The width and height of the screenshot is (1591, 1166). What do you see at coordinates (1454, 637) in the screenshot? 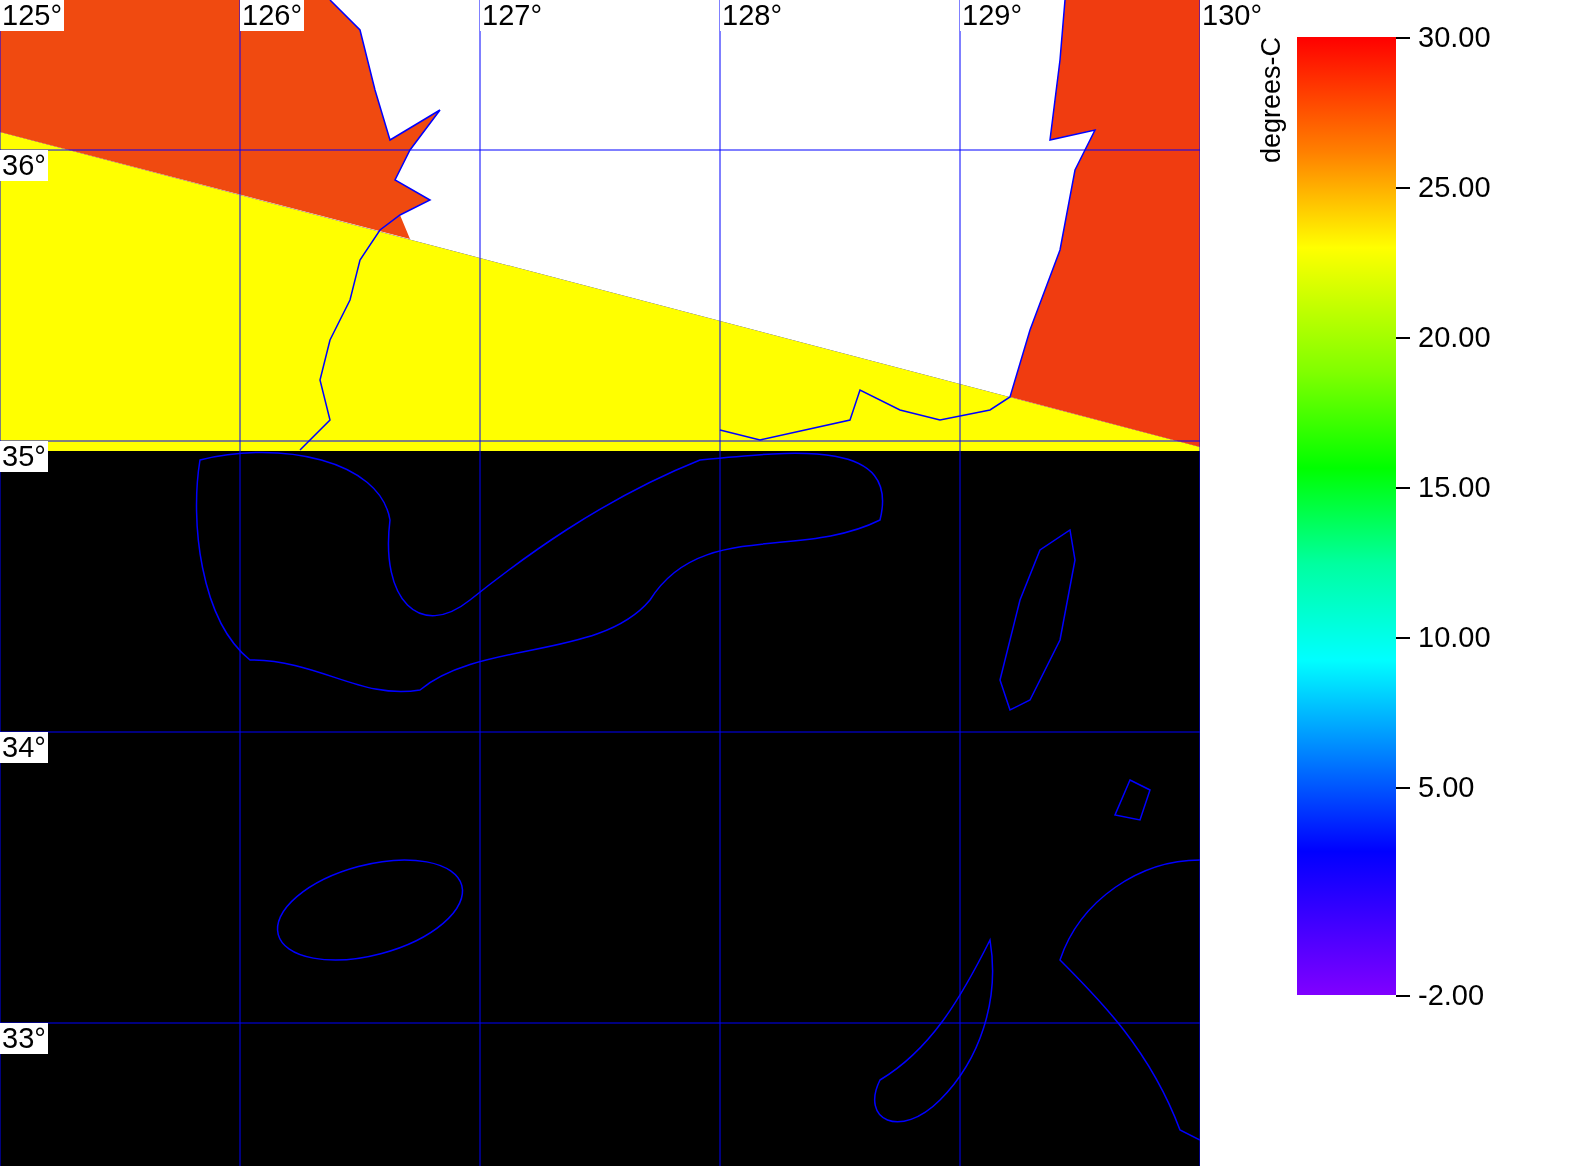
I see `colorbar-tick-label: 10.00` at bounding box center [1454, 637].